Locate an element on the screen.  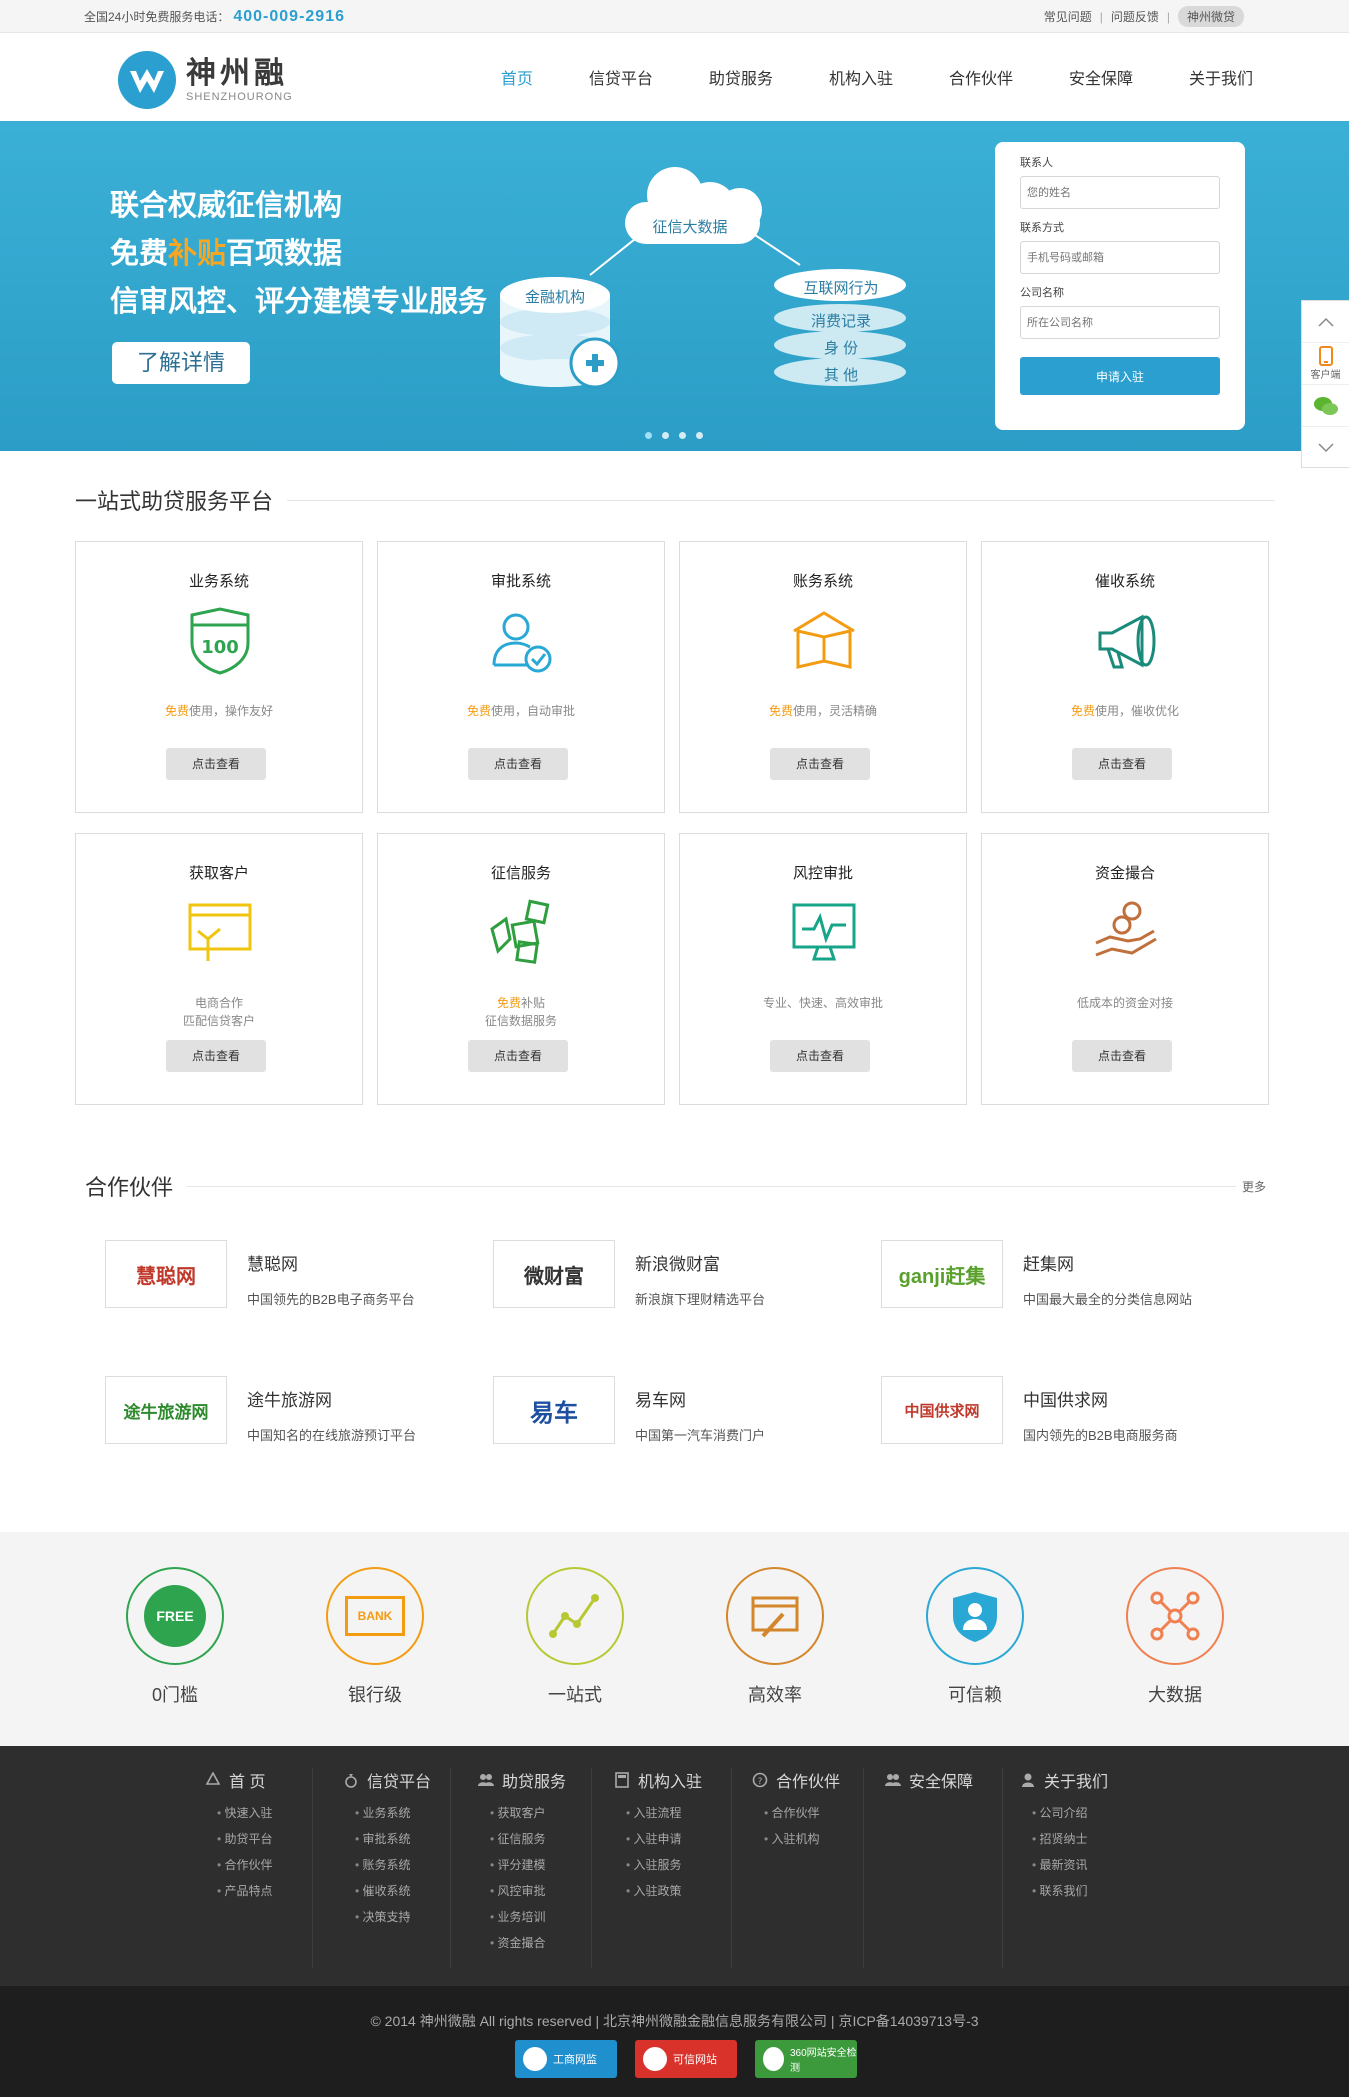
company-input is located at coordinates (1120, 322).